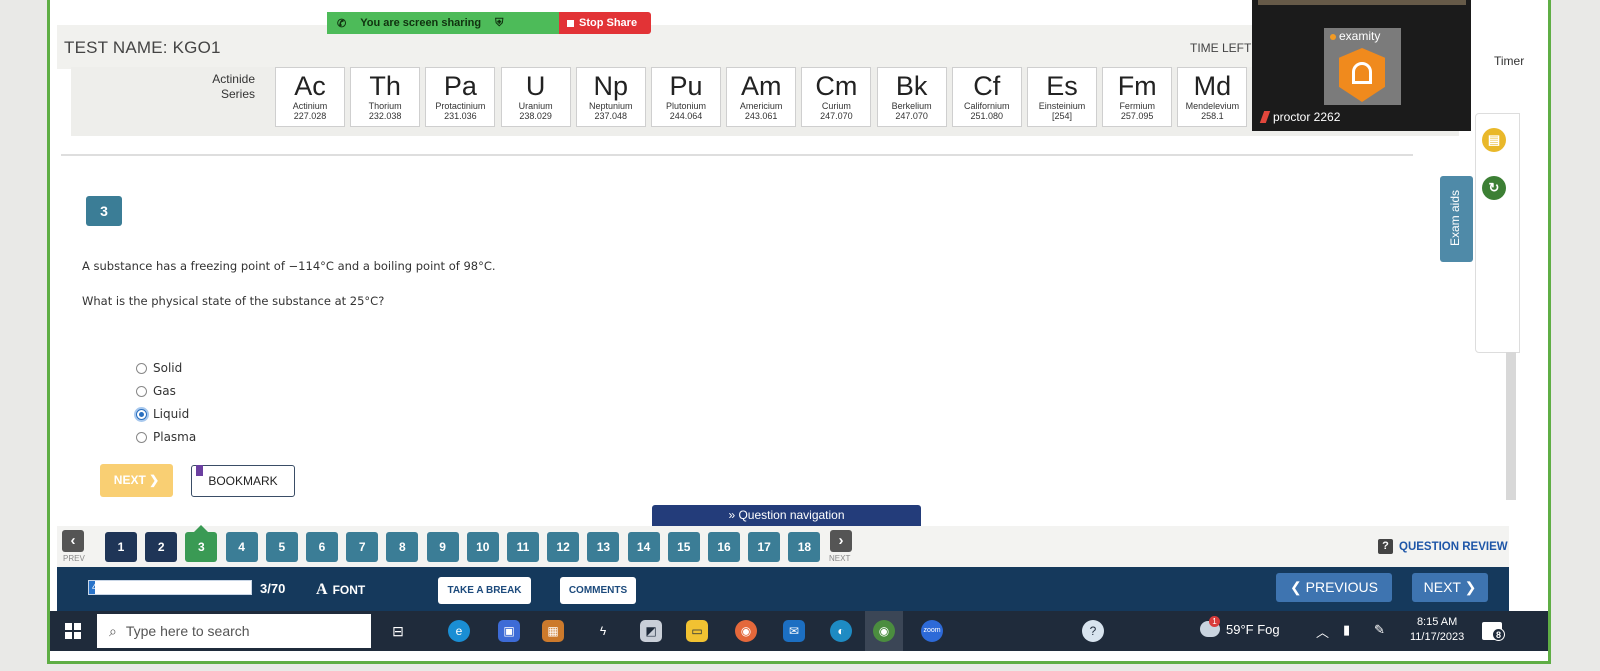 The height and width of the screenshot is (671, 1600). Describe the element at coordinates (911, 106) in the screenshot. I see `element-name: Berkelium` at that location.